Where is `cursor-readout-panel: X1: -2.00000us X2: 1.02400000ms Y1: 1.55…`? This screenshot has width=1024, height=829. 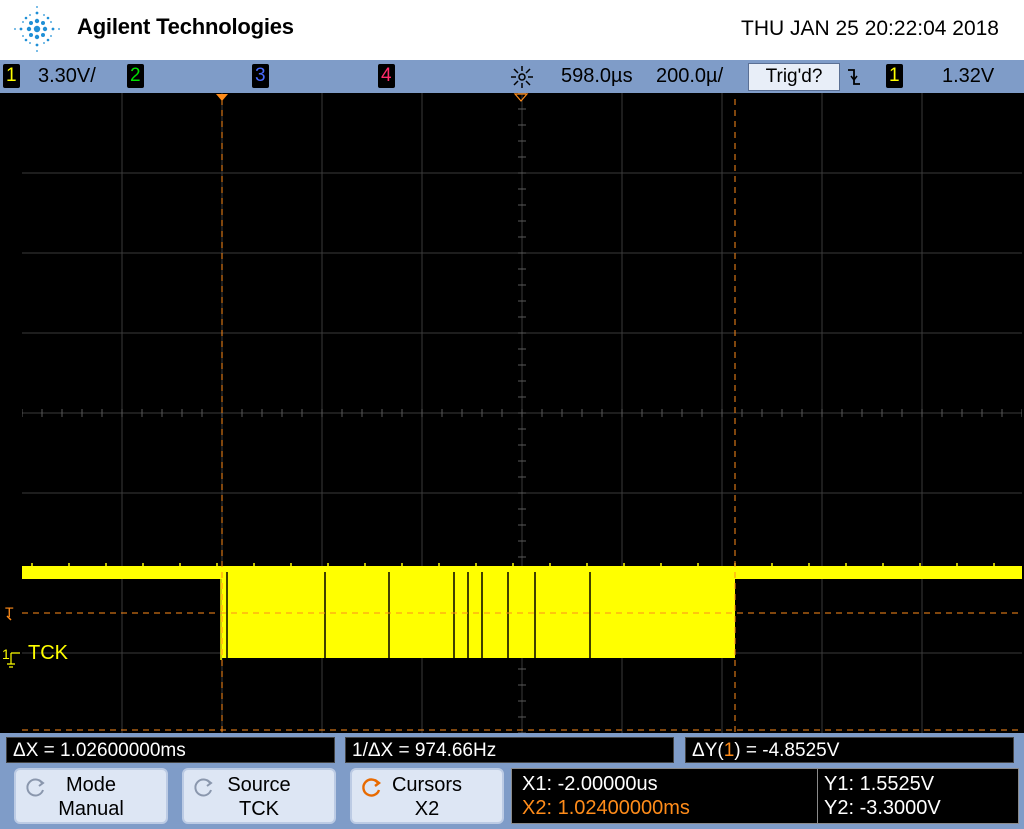 cursor-readout-panel: X1: -2.00000us X2: 1.02400000ms Y1: 1.55… is located at coordinates (765, 796).